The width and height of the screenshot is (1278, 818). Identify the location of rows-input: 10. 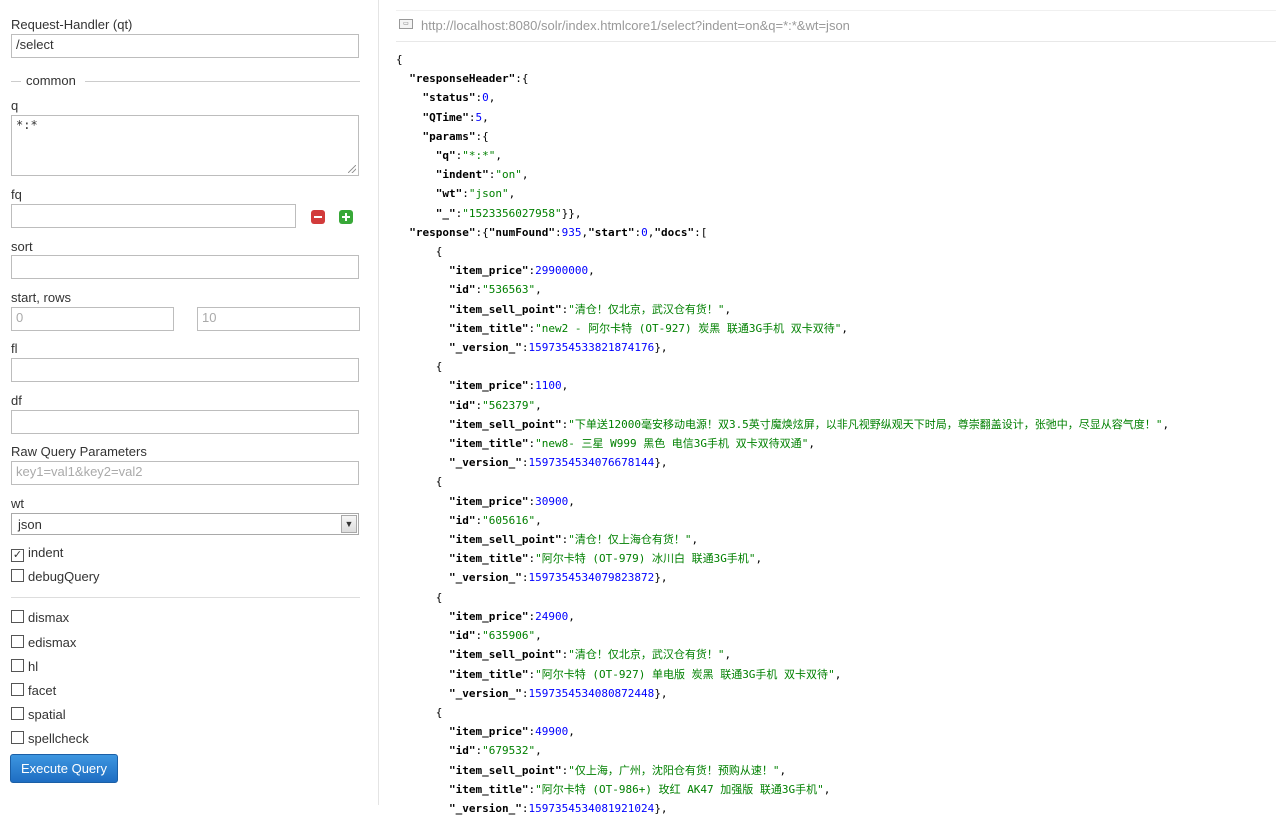
(278, 319).